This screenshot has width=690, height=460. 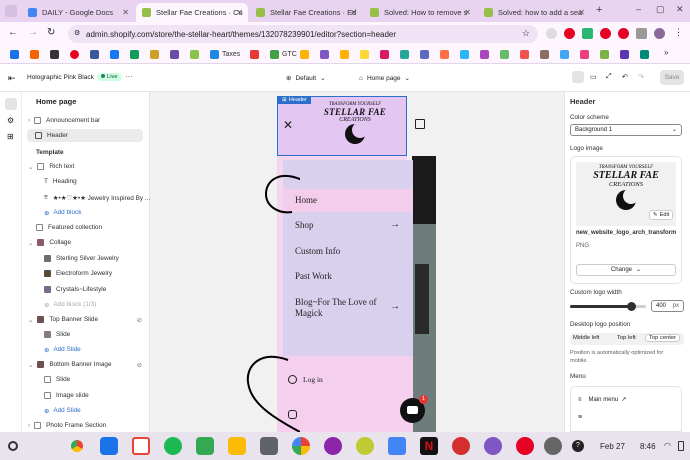 What do you see at coordinates (57, 379) in the screenshot?
I see `block-slide-2: Slide` at bounding box center [57, 379].